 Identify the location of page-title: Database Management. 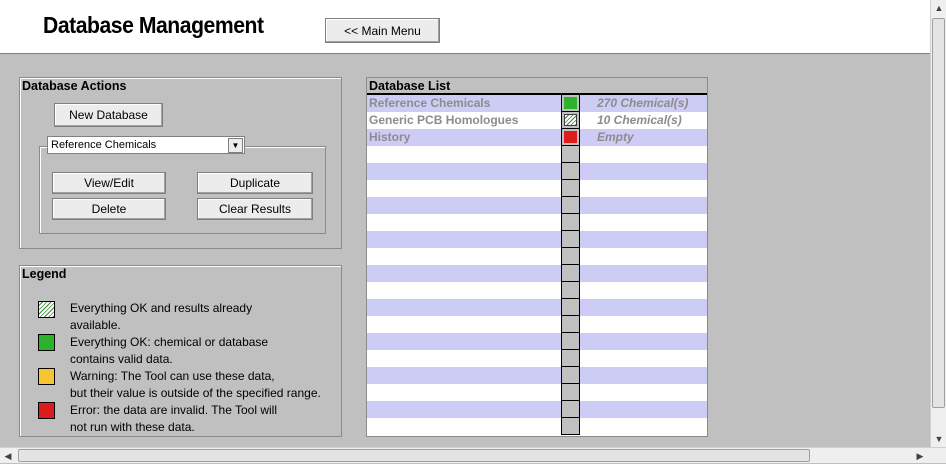
(153, 25).